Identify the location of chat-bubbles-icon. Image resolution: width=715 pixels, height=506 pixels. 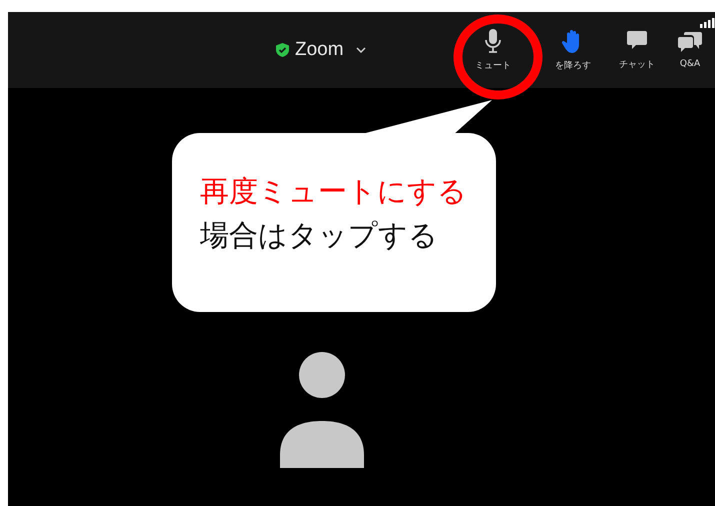
(690, 42).